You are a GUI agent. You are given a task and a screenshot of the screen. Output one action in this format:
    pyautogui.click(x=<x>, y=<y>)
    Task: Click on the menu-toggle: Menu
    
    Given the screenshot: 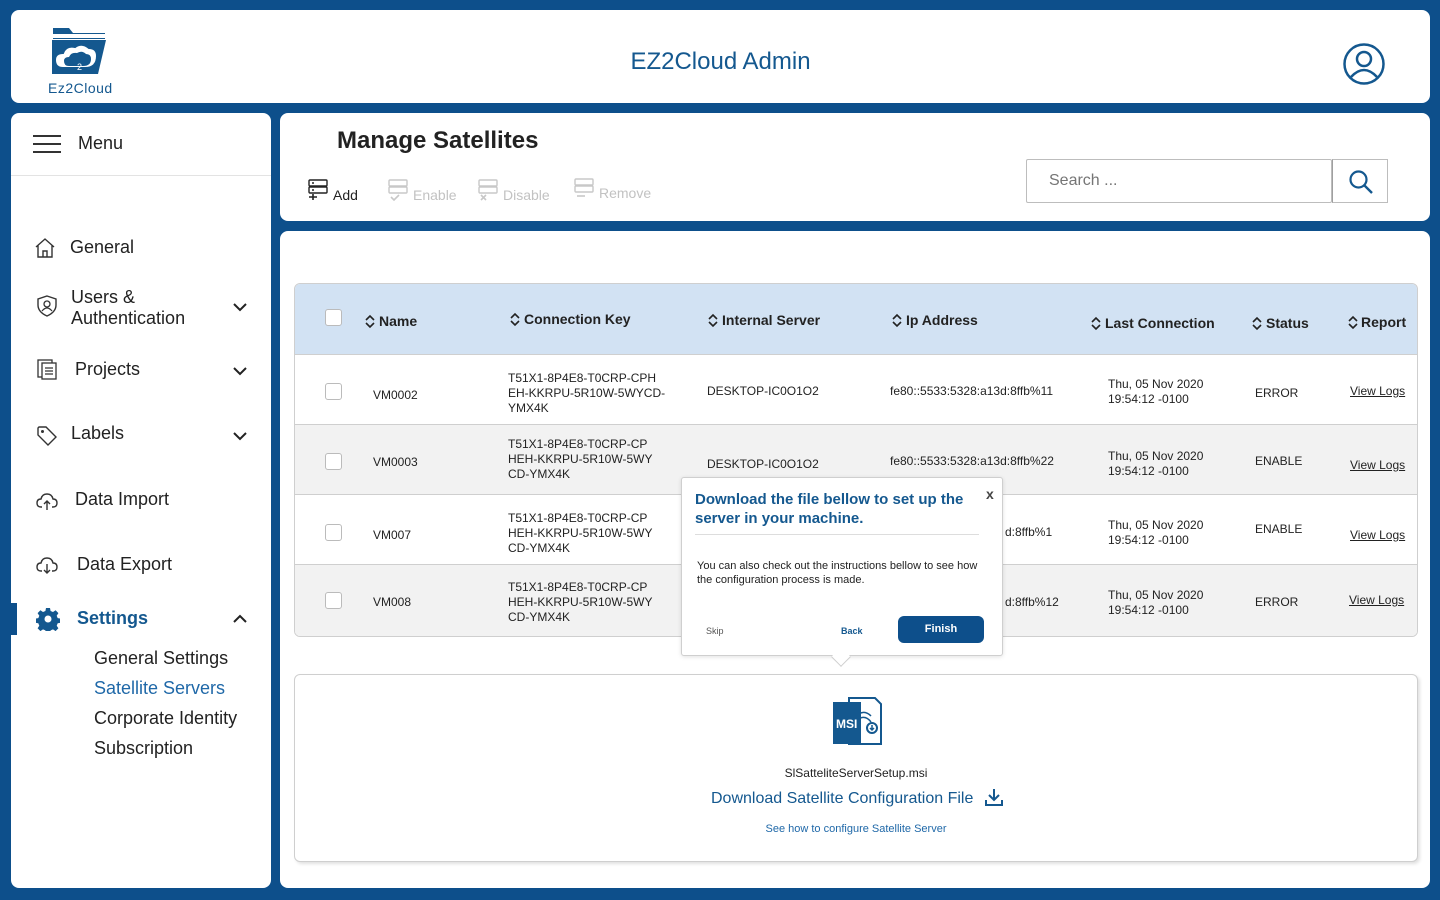 What is the action you would take?
    pyautogui.click(x=141, y=144)
    